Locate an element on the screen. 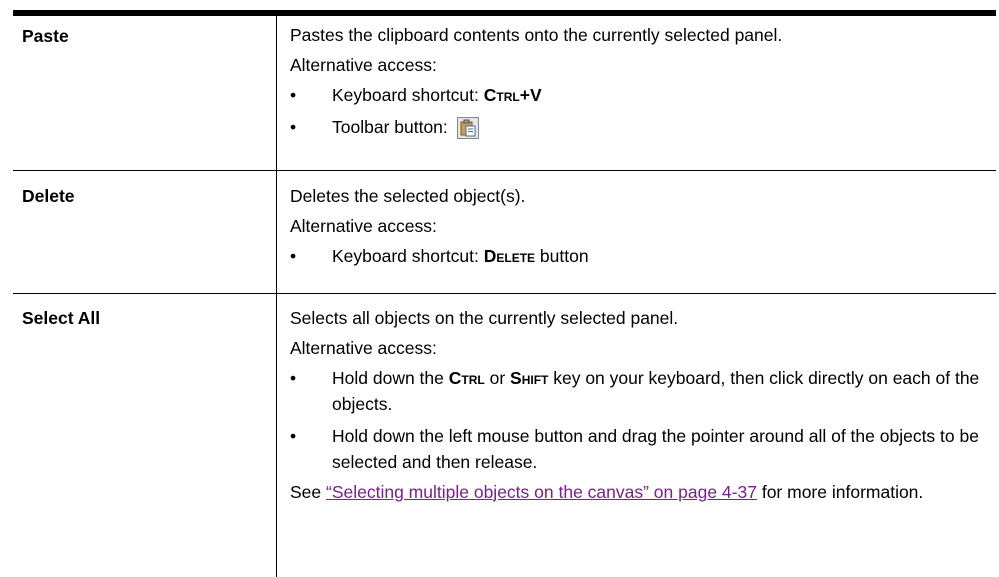 Image resolution: width=999 pixels, height=577 pixels. bullet-text: or is located at coordinates (497, 378).